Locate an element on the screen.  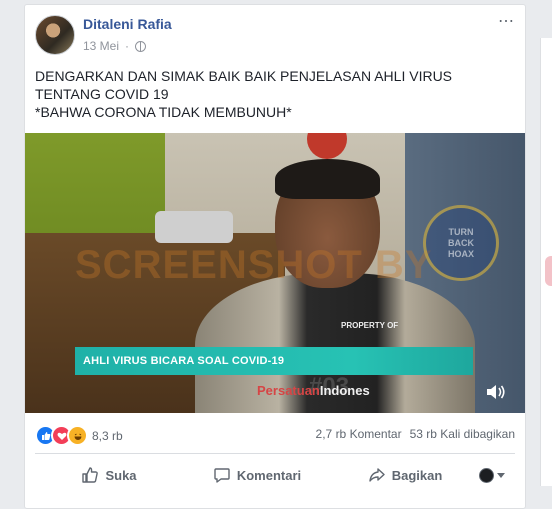
avatar is located at coordinates (55, 35).